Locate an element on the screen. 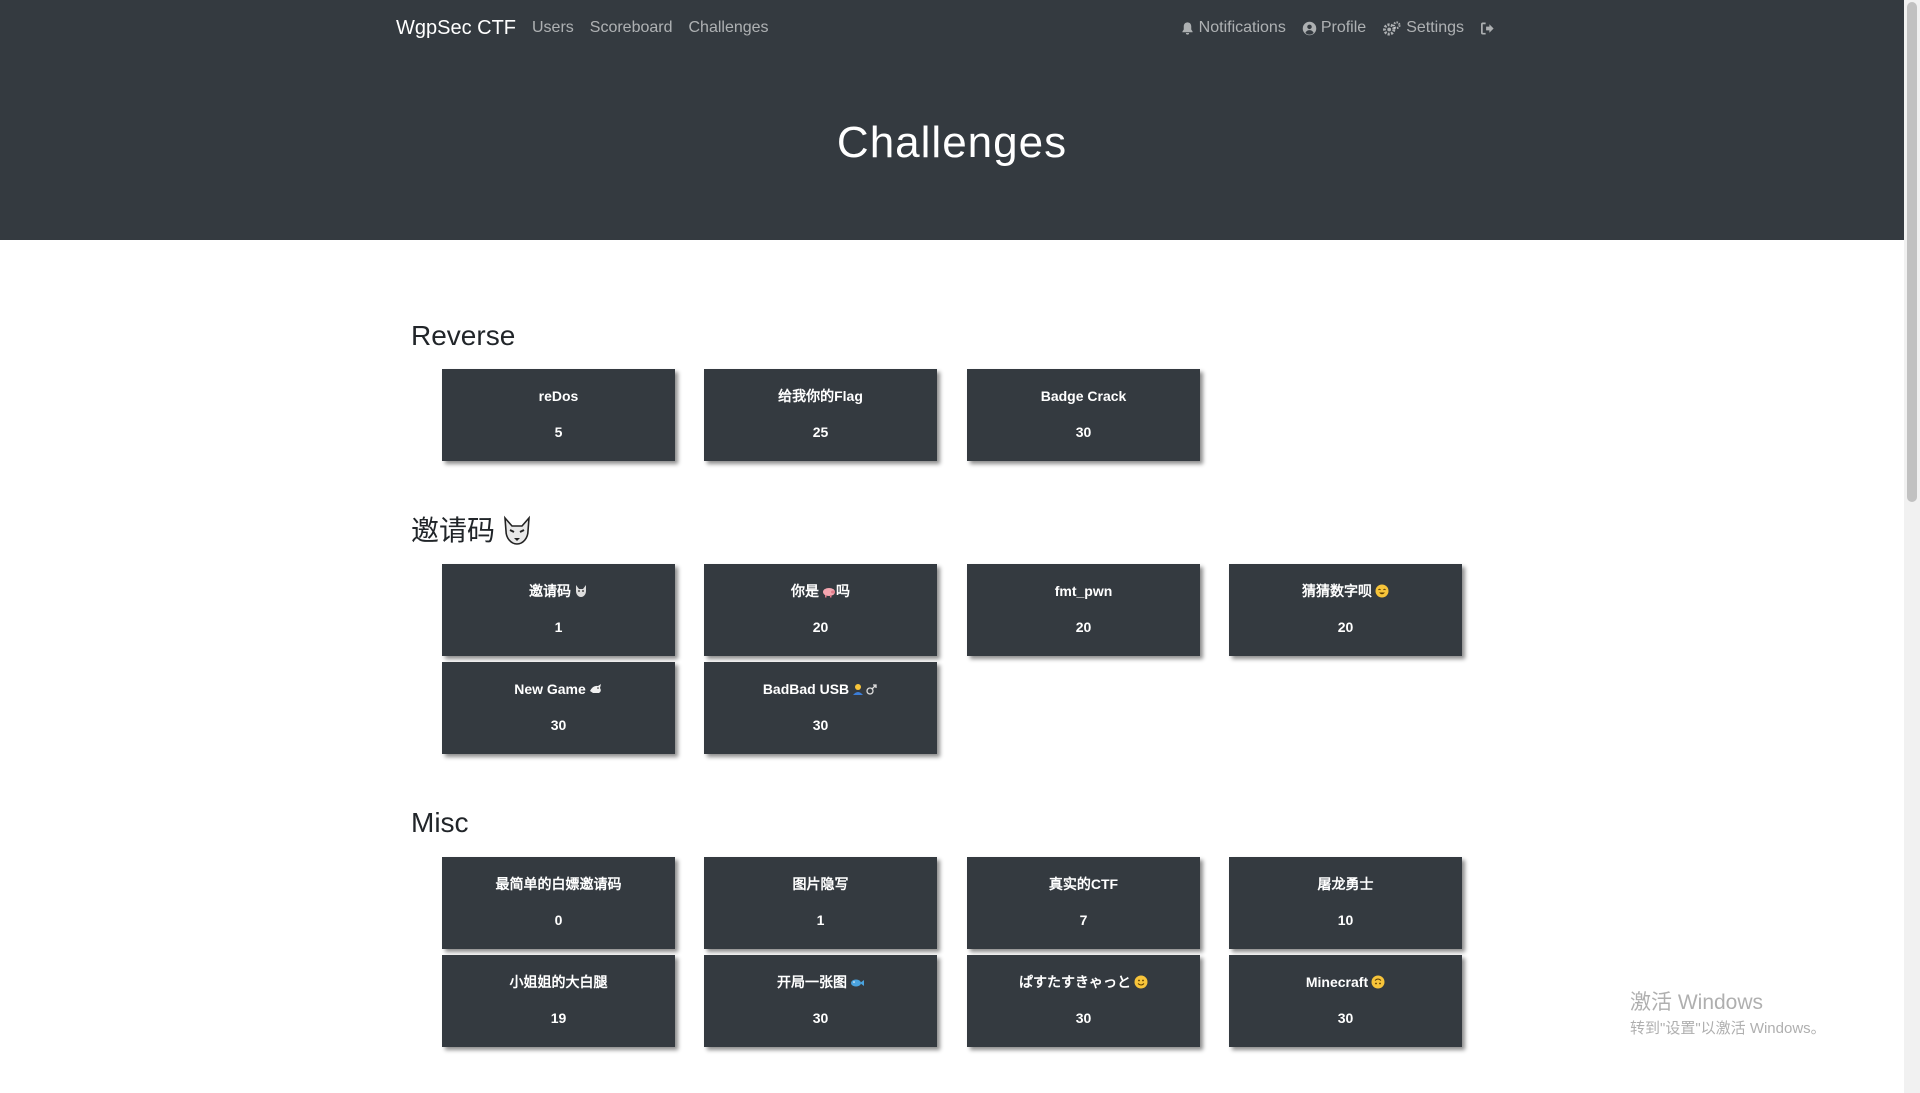  challenge-card-image-stego: 图片隐写 1 is located at coordinates (820, 903).